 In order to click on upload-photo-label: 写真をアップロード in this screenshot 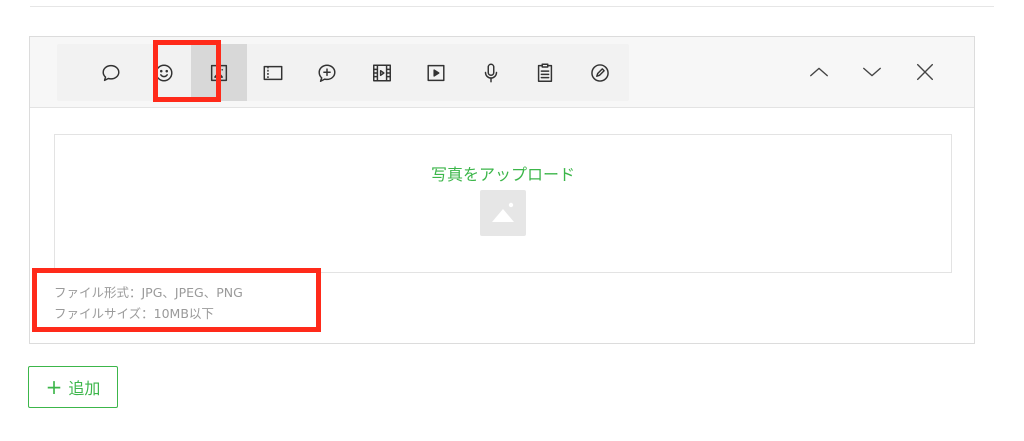, I will do `click(503, 173)`.